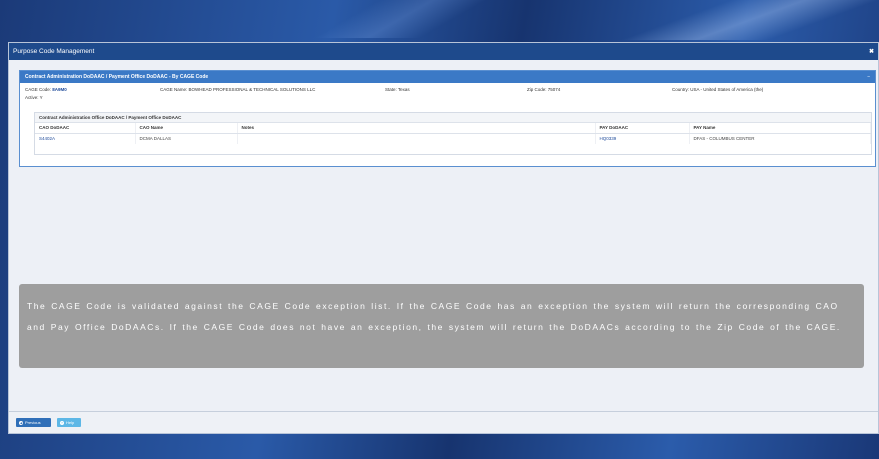  Describe the element at coordinates (443, 51) in the screenshot. I see `window-titlebar: Purpose Code Management ✖` at that location.